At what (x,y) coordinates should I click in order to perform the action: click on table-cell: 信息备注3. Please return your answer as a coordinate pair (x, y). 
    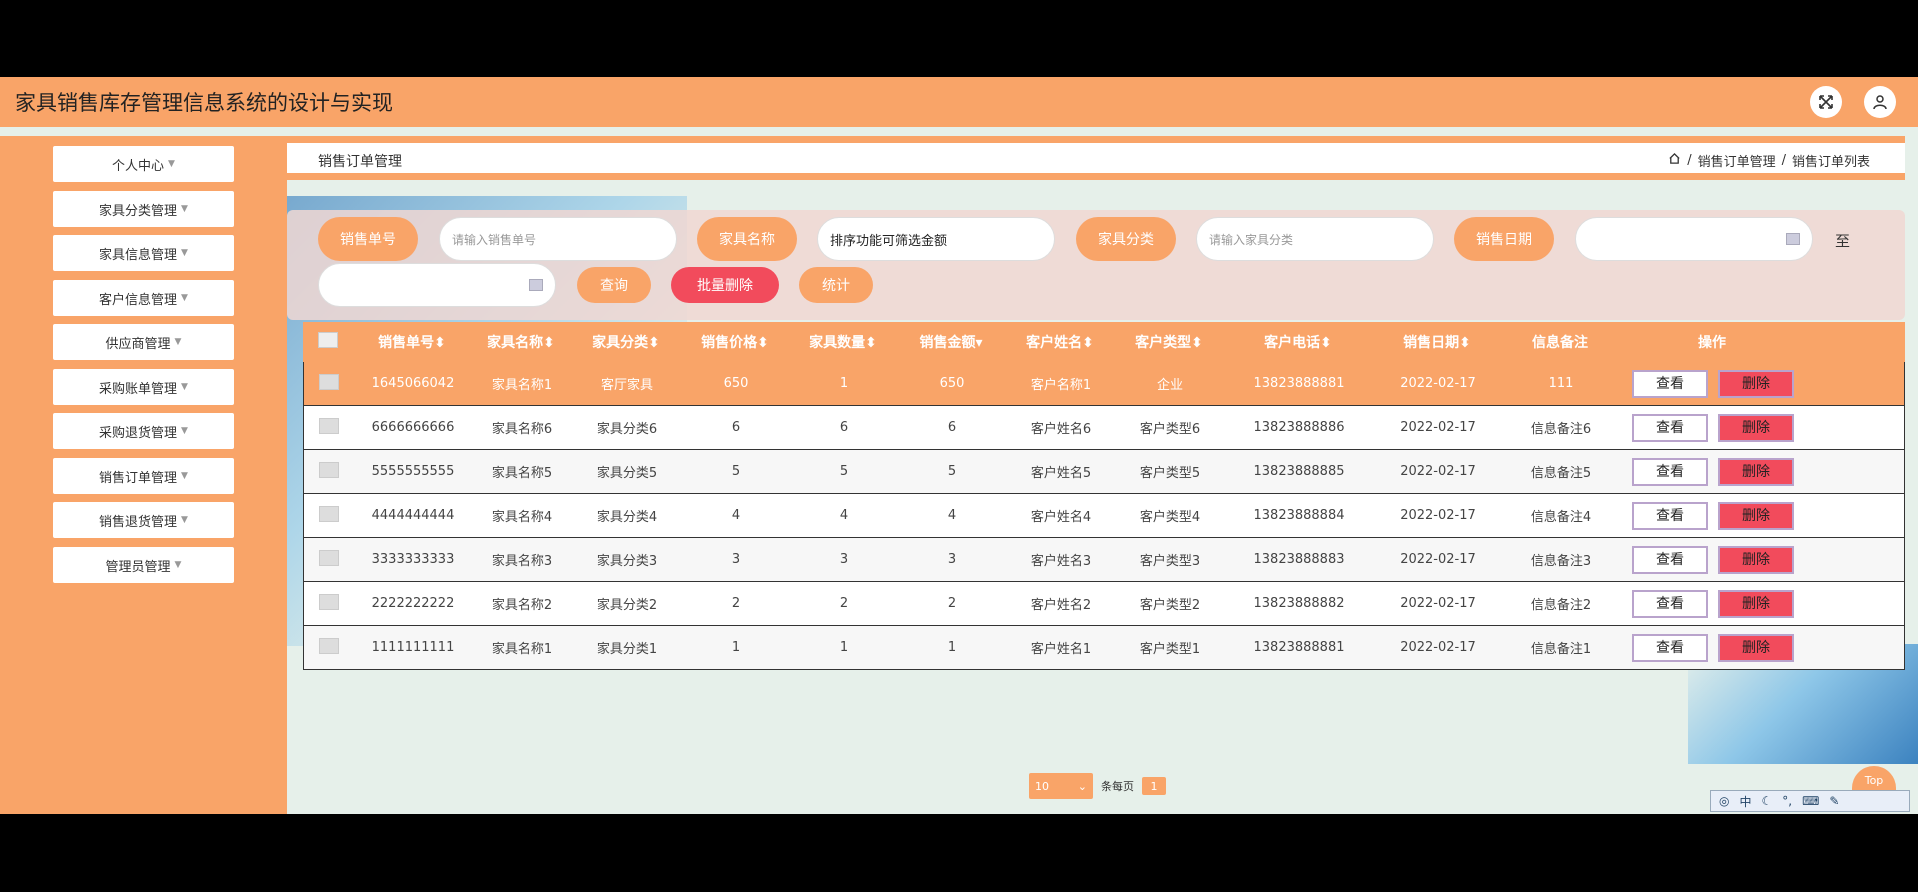
    Looking at the image, I should click on (1561, 561).